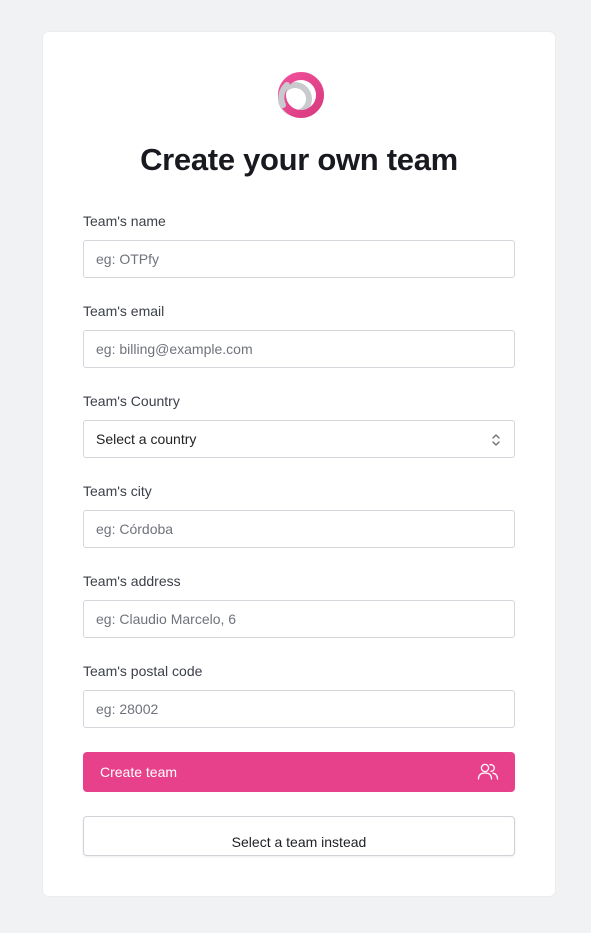  What do you see at coordinates (299, 529) in the screenshot?
I see `team-city-input` at bounding box center [299, 529].